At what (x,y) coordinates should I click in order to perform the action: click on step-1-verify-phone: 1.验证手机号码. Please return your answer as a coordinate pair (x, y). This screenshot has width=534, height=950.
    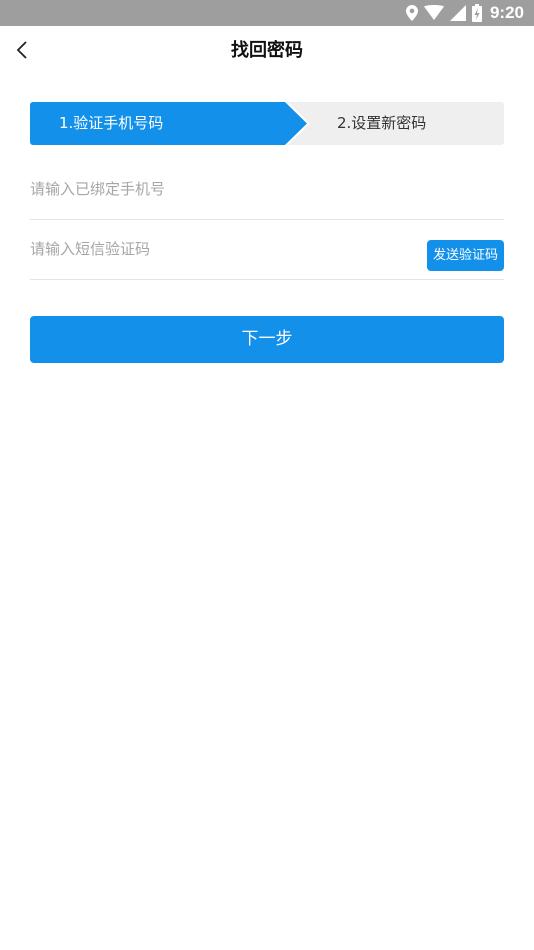
    Looking at the image, I should click on (158, 123).